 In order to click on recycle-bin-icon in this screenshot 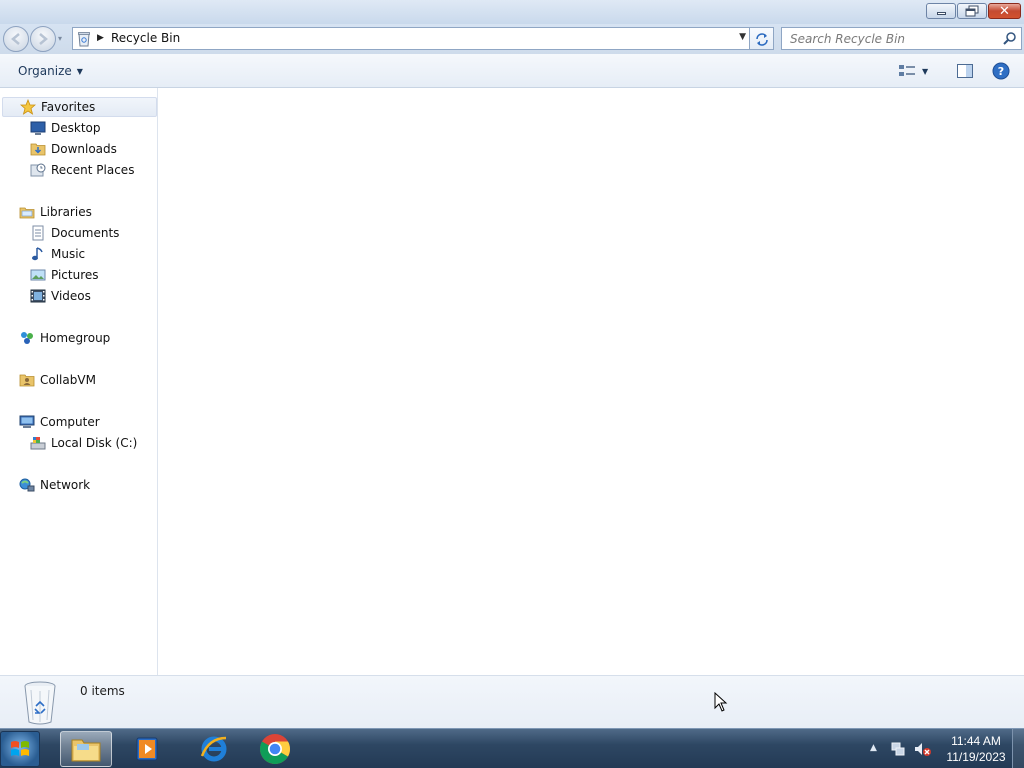, I will do `click(40, 703)`.